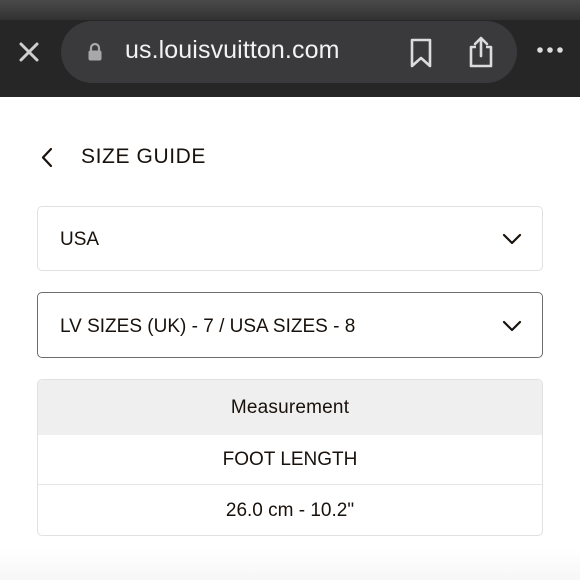  Describe the element at coordinates (80, 239) in the screenshot. I see `country-select-value: USA` at that location.